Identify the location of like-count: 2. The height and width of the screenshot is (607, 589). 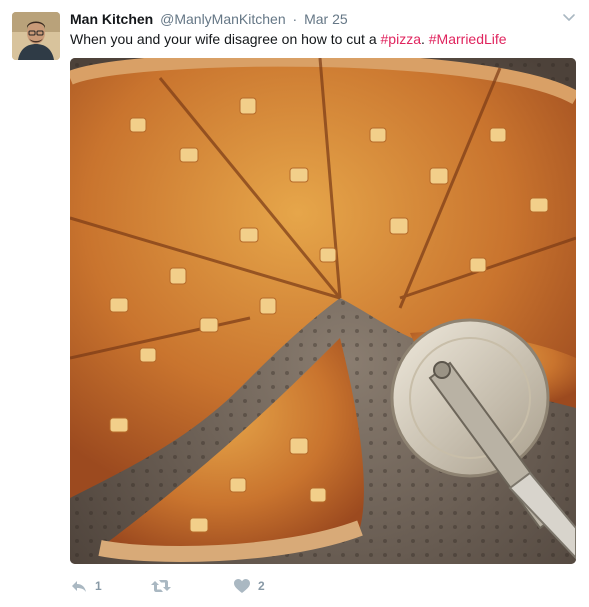
(261, 586).